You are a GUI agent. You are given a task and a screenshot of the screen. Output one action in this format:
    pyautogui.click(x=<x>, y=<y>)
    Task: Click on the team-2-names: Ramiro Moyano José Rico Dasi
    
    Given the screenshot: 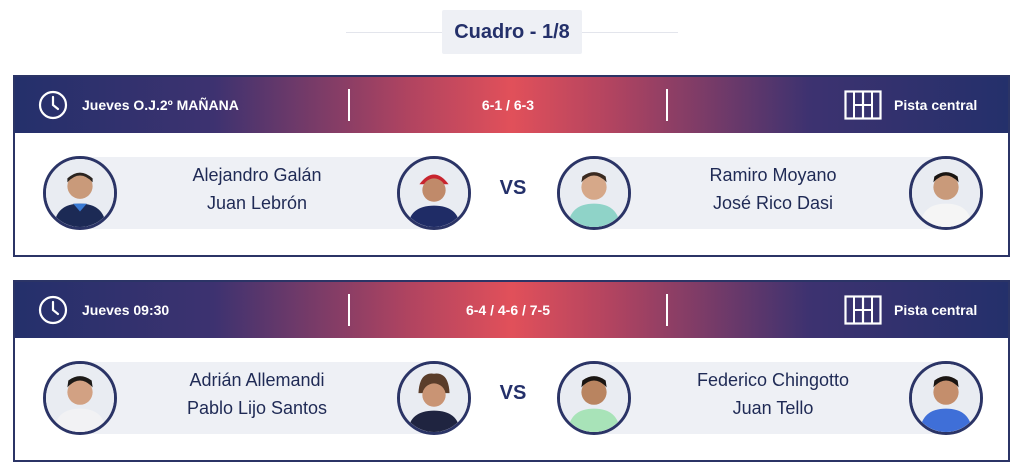 What is the action you would take?
    pyautogui.click(x=773, y=193)
    